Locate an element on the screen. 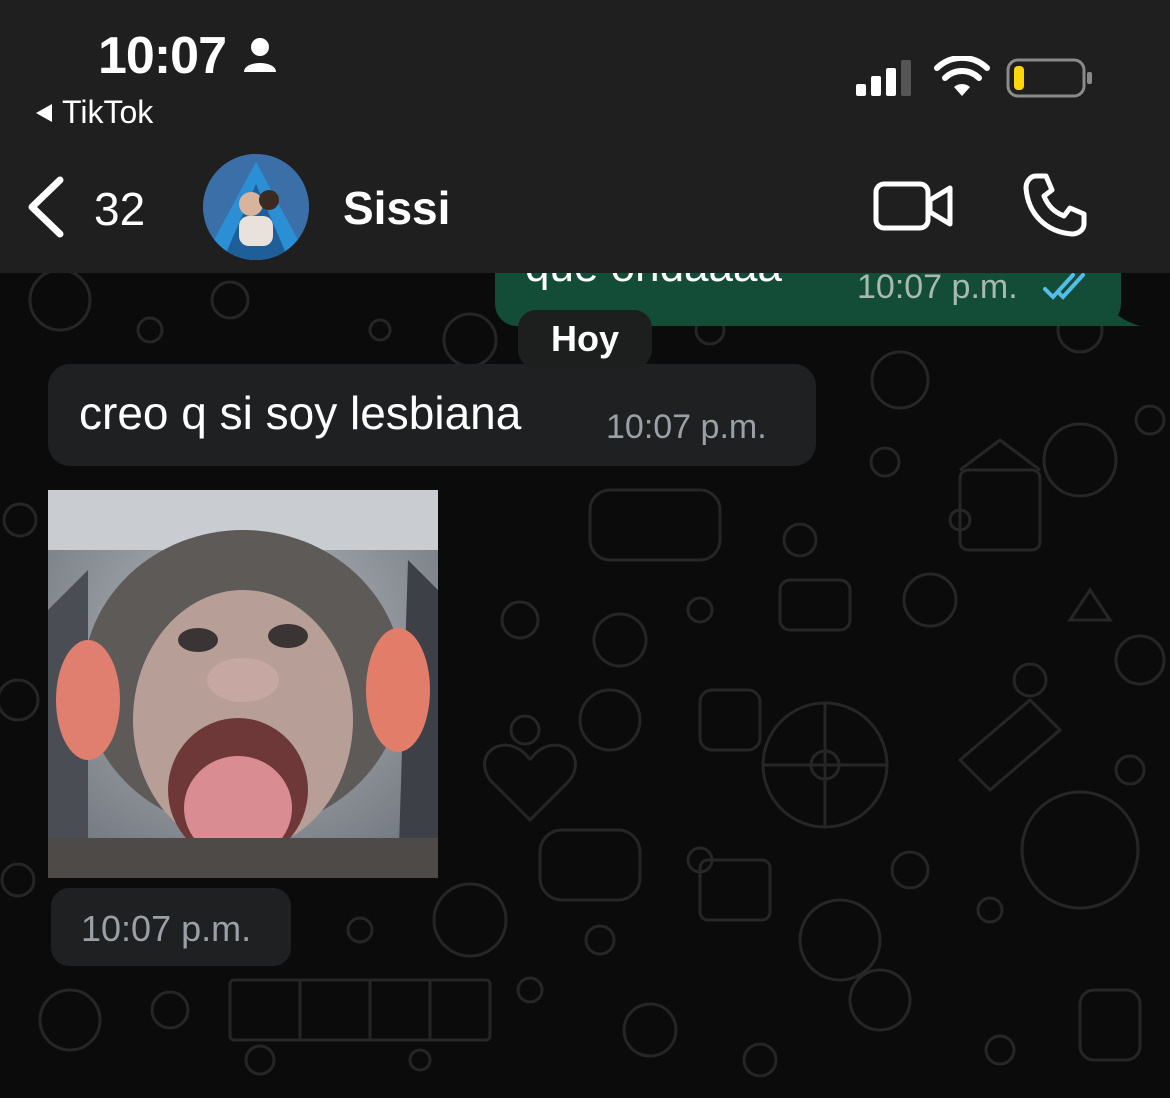  back-to-app-link: TikTok is located at coordinates (94, 112).